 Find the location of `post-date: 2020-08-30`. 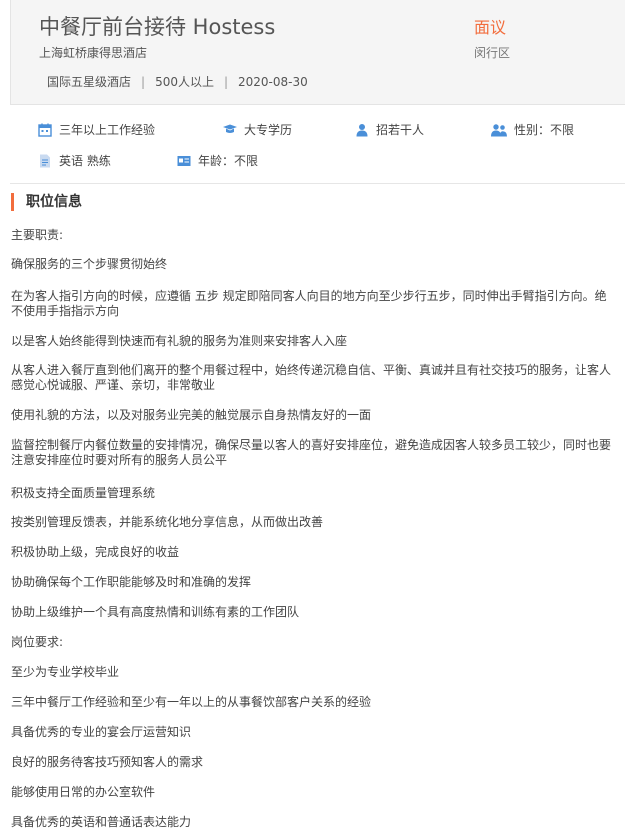

post-date: 2020-08-30 is located at coordinates (273, 82).